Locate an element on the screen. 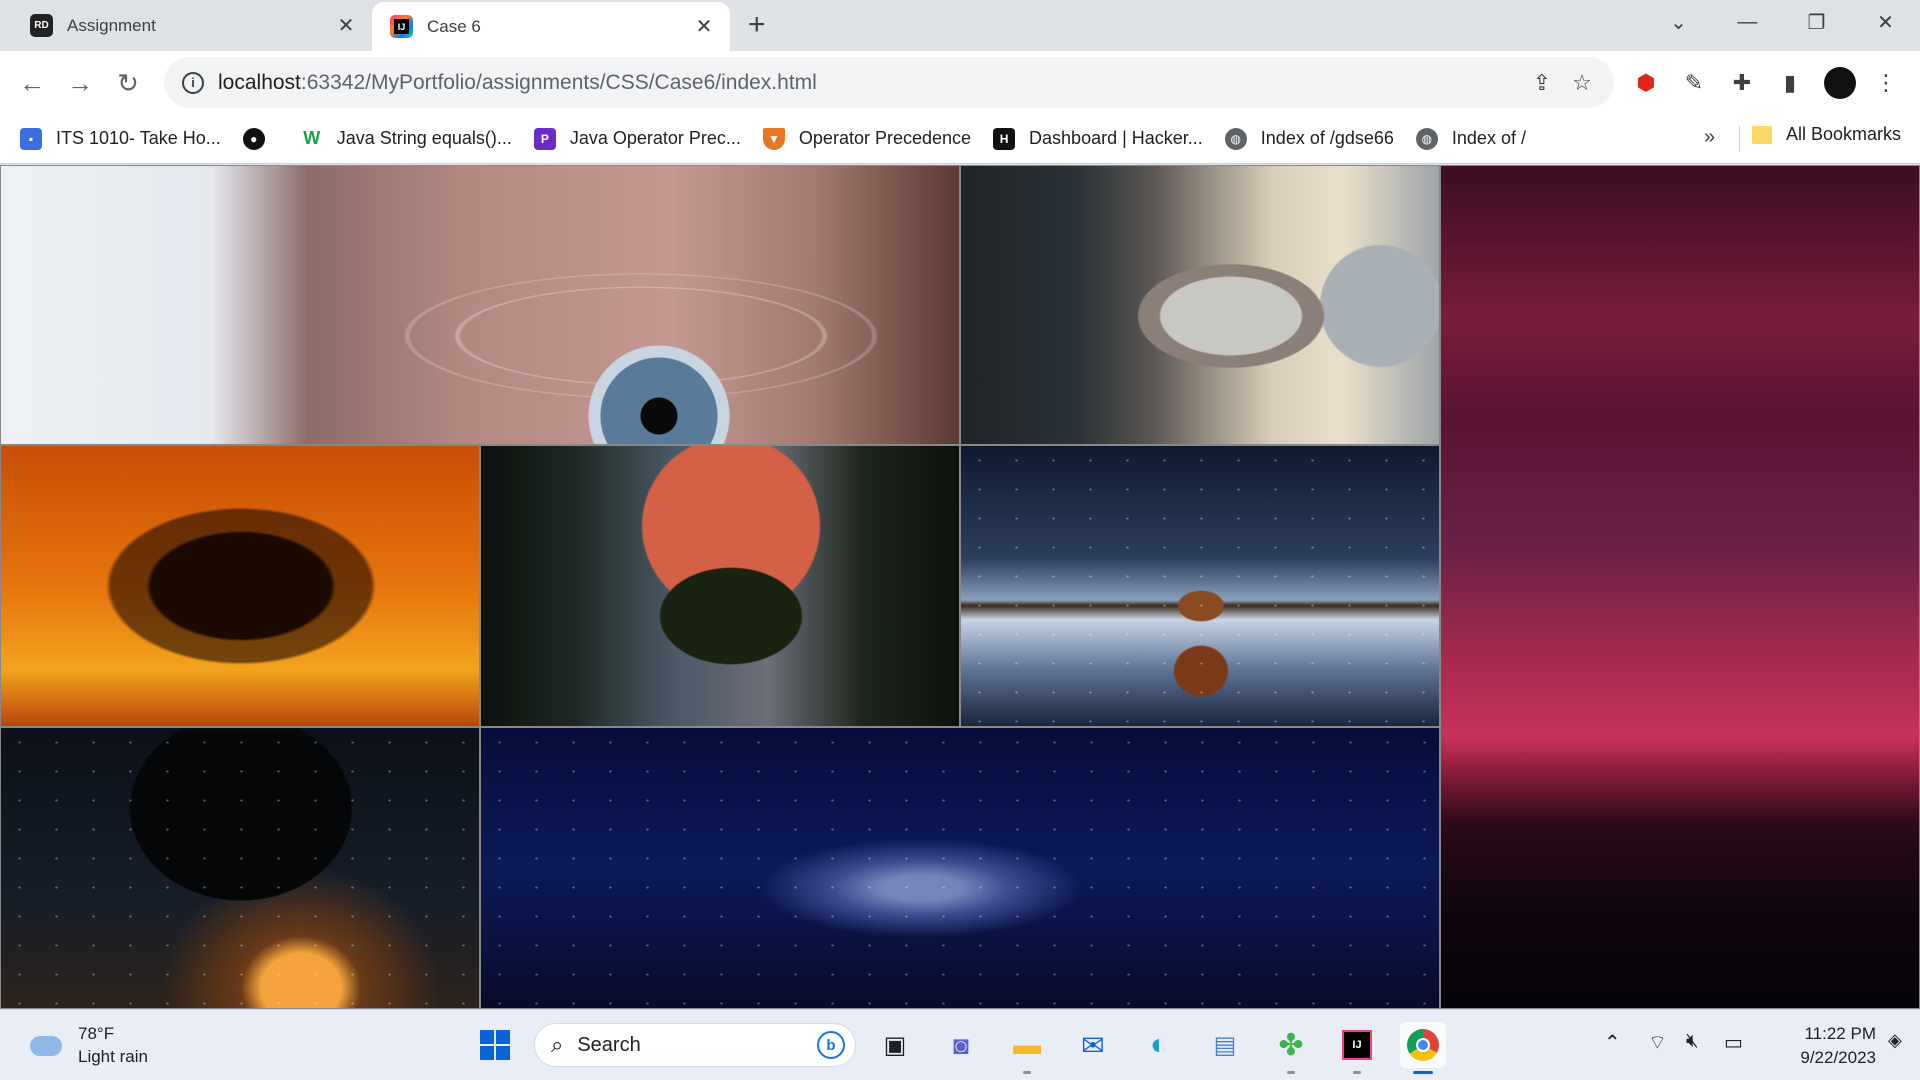  bookmarks-divider is located at coordinates (1739, 139).